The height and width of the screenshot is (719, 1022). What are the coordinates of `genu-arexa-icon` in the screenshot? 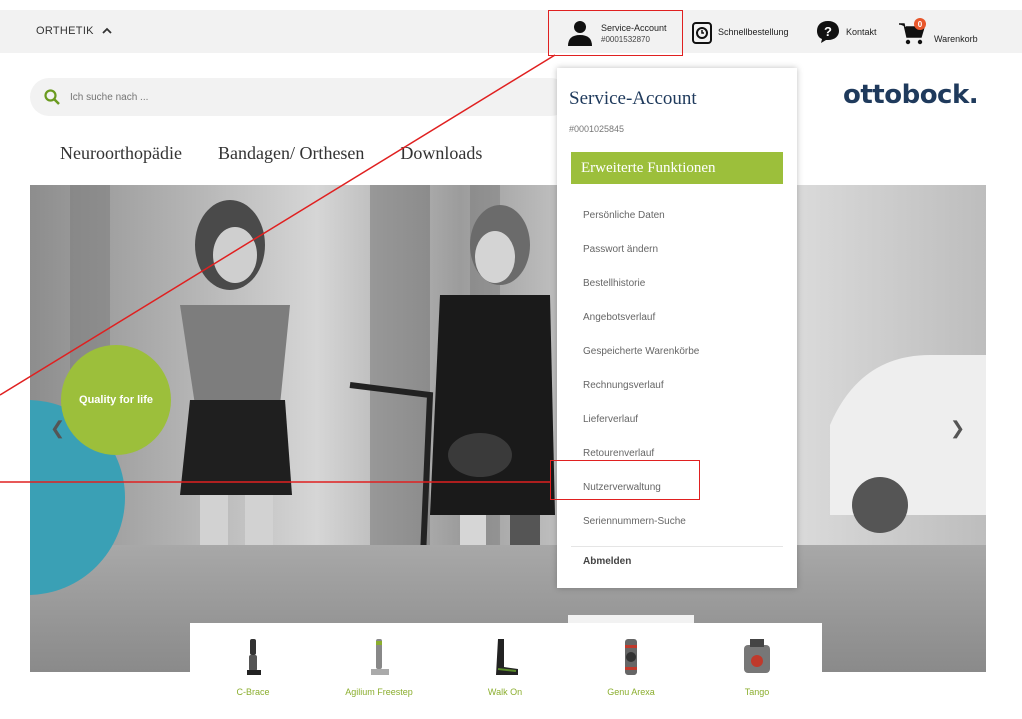 It's located at (631, 657).